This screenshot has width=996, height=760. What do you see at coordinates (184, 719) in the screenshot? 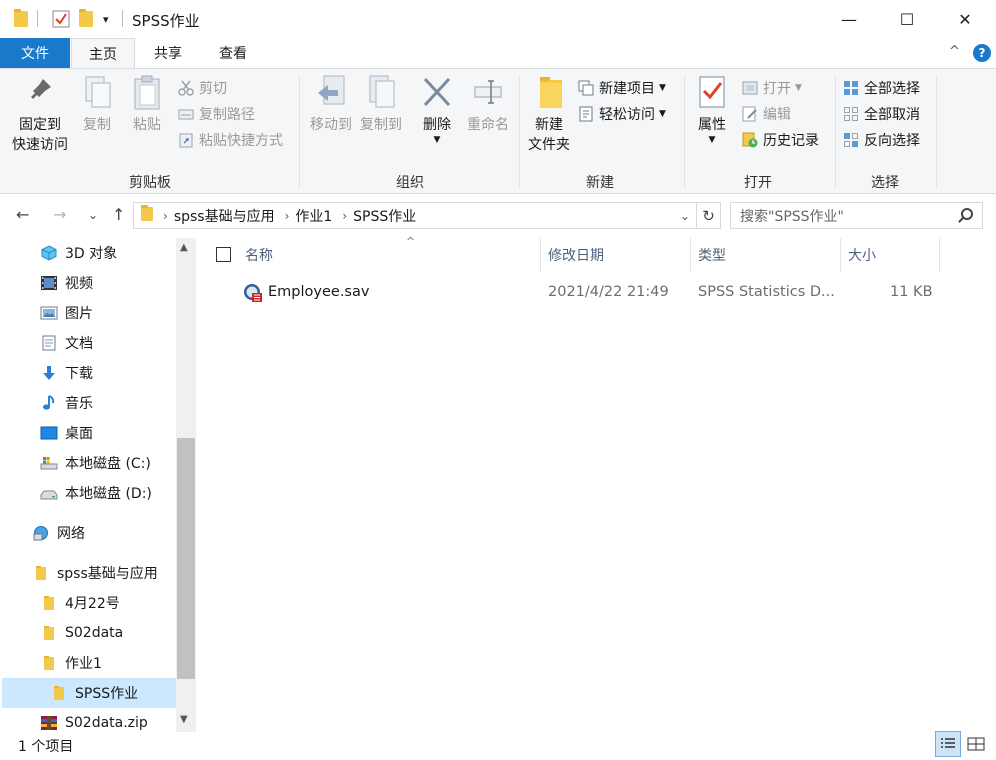
I see `scroll-down-arrow-icon: ▼` at bounding box center [184, 719].